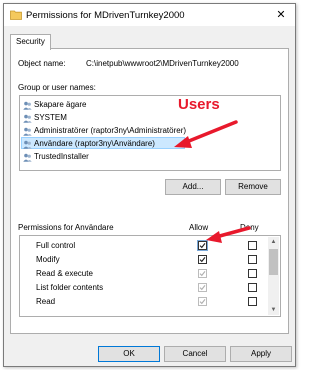 Image resolution: width=320 pixels, height=370 pixels. I want to click on tab-security: Security, so click(30, 42).